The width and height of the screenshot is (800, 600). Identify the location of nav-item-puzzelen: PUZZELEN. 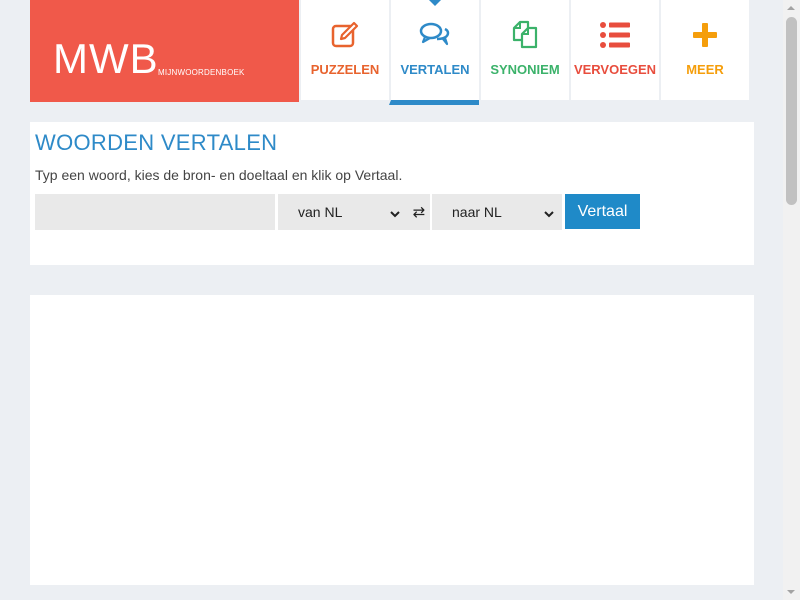
(344, 50).